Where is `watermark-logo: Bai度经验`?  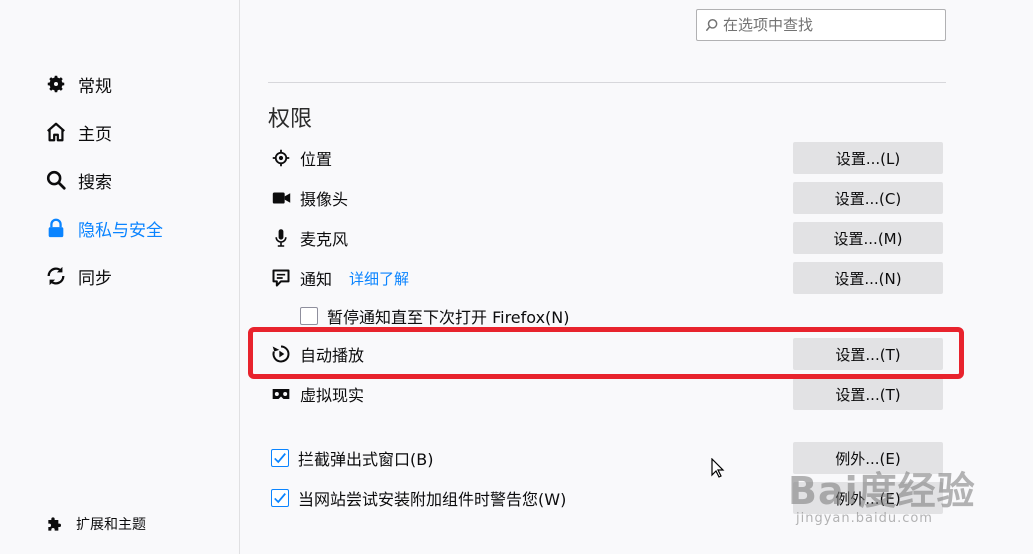 watermark-logo: Bai度经验 is located at coordinates (882, 491).